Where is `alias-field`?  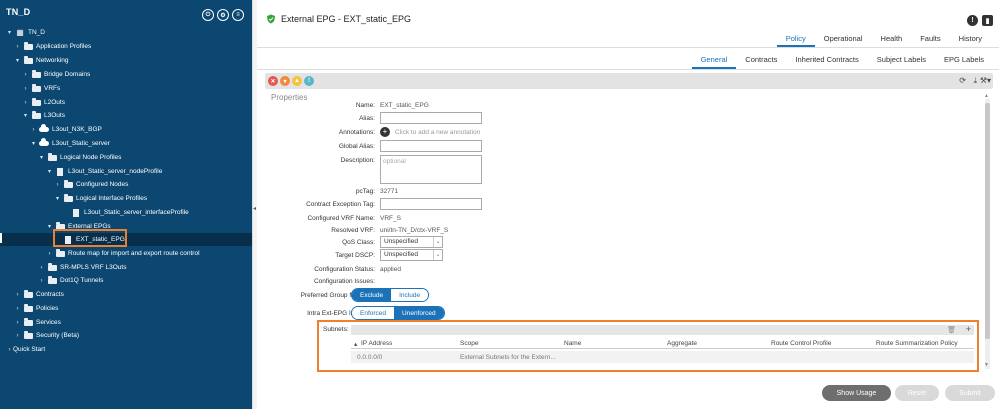 alias-field is located at coordinates (431, 118).